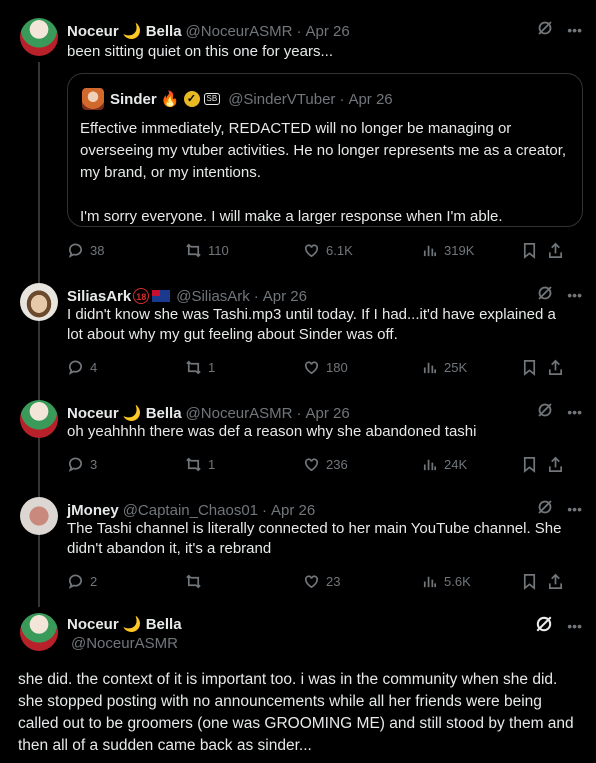 Image resolution: width=596 pixels, height=763 pixels. Describe the element at coordinates (339, 250) in the screenshot. I see `like-count: 6.1K` at that location.